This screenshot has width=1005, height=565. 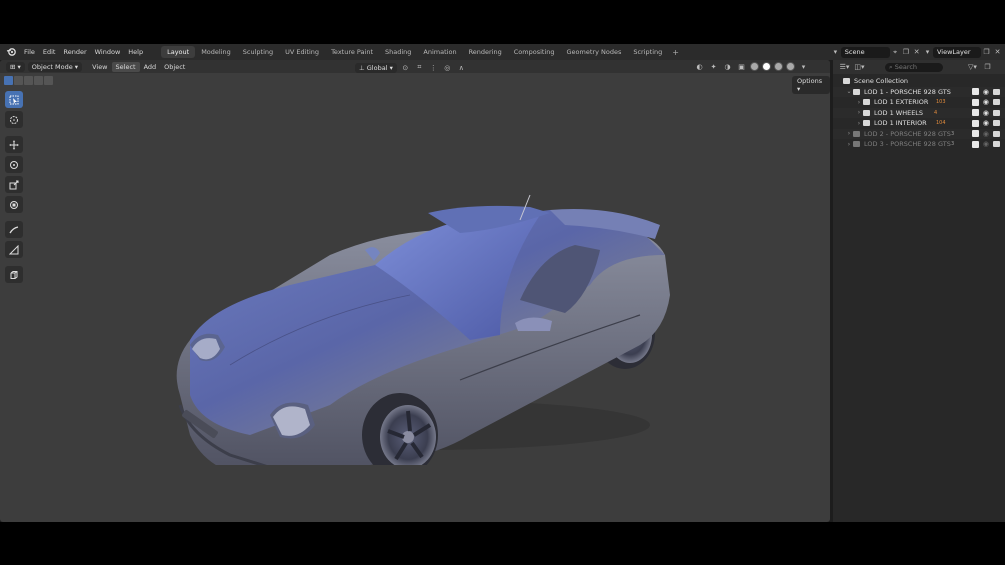 What do you see at coordinates (74, 52) in the screenshot?
I see `menu-render: Render` at bounding box center [74, 52].